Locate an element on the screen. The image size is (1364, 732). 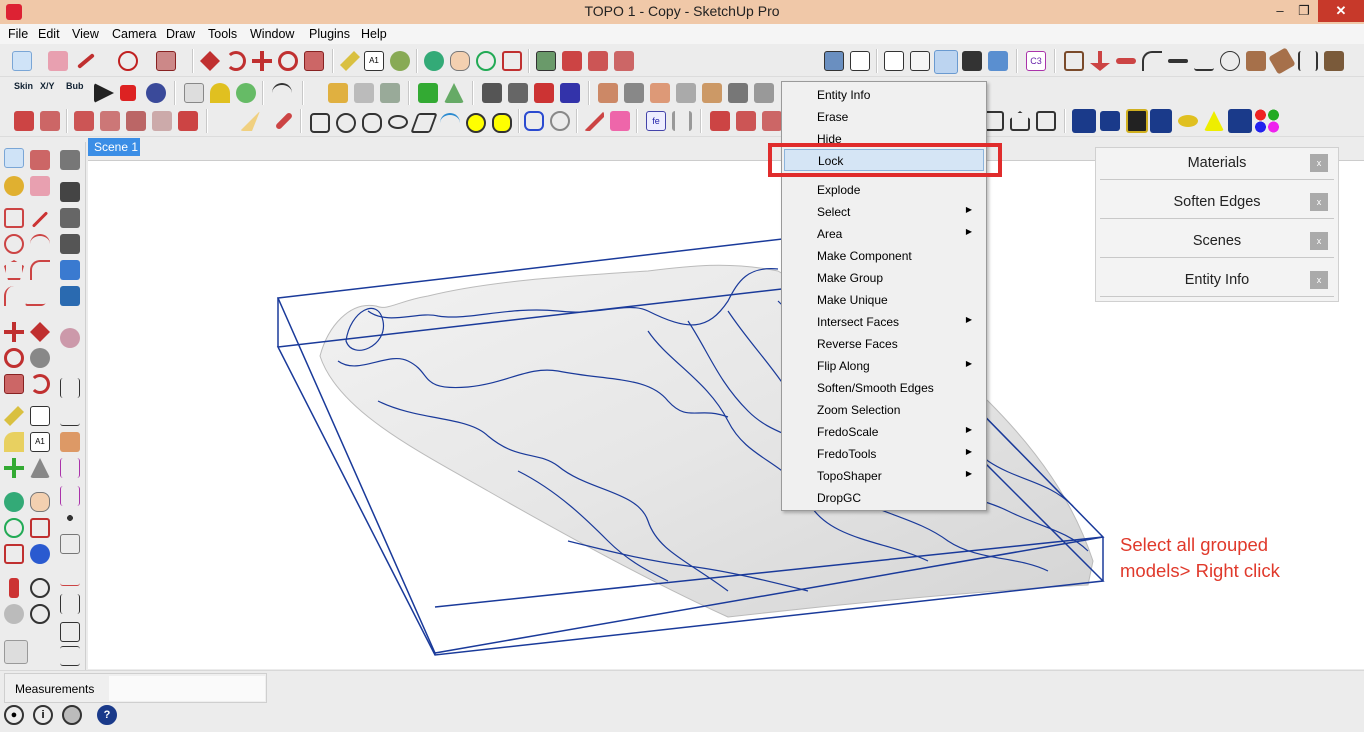
menu-item-make-component: Make Component is located at coordinates (884, 256).